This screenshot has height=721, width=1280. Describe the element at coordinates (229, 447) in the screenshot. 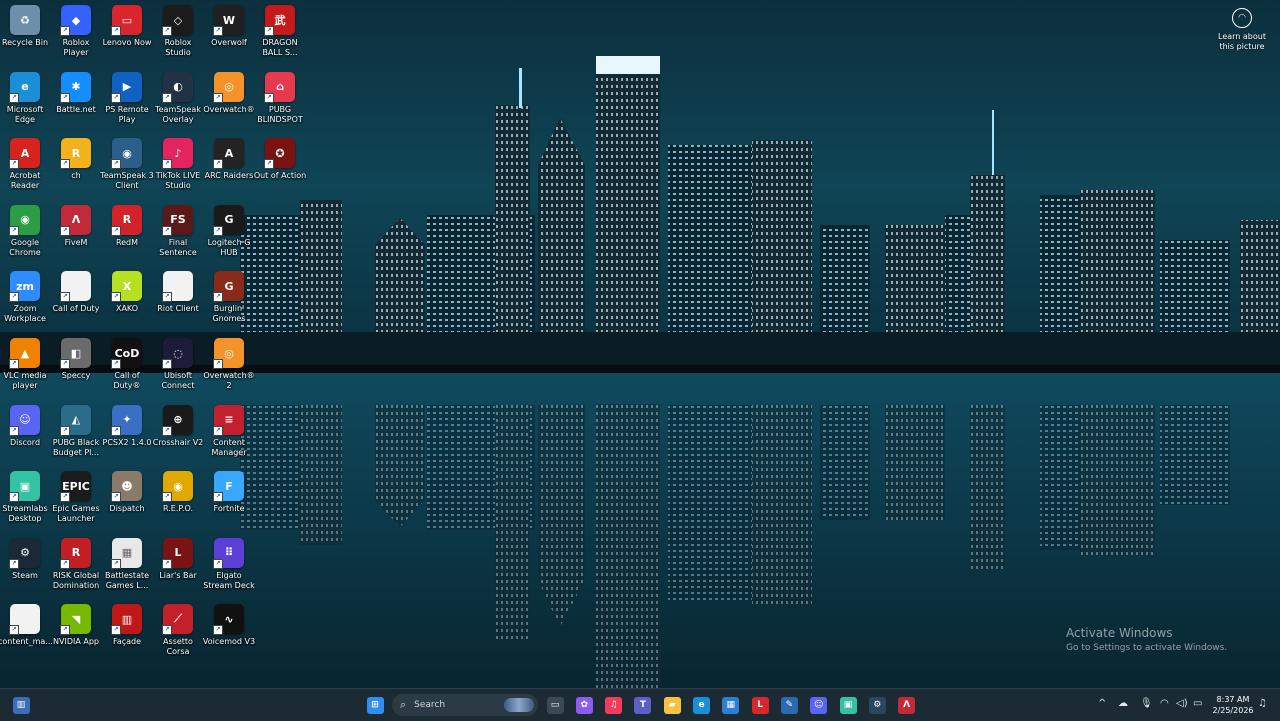

I see `desktop-icon-label: Content Manager` at that location.